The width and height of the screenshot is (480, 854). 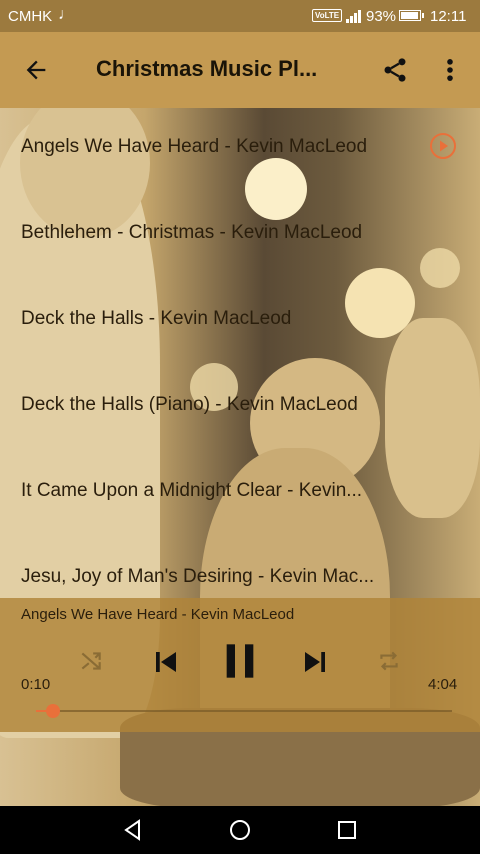 What do you see at coordinates (448, 16) in the screenshot?
I see `status-clock: 12:11` at bounding box center [448, 16].